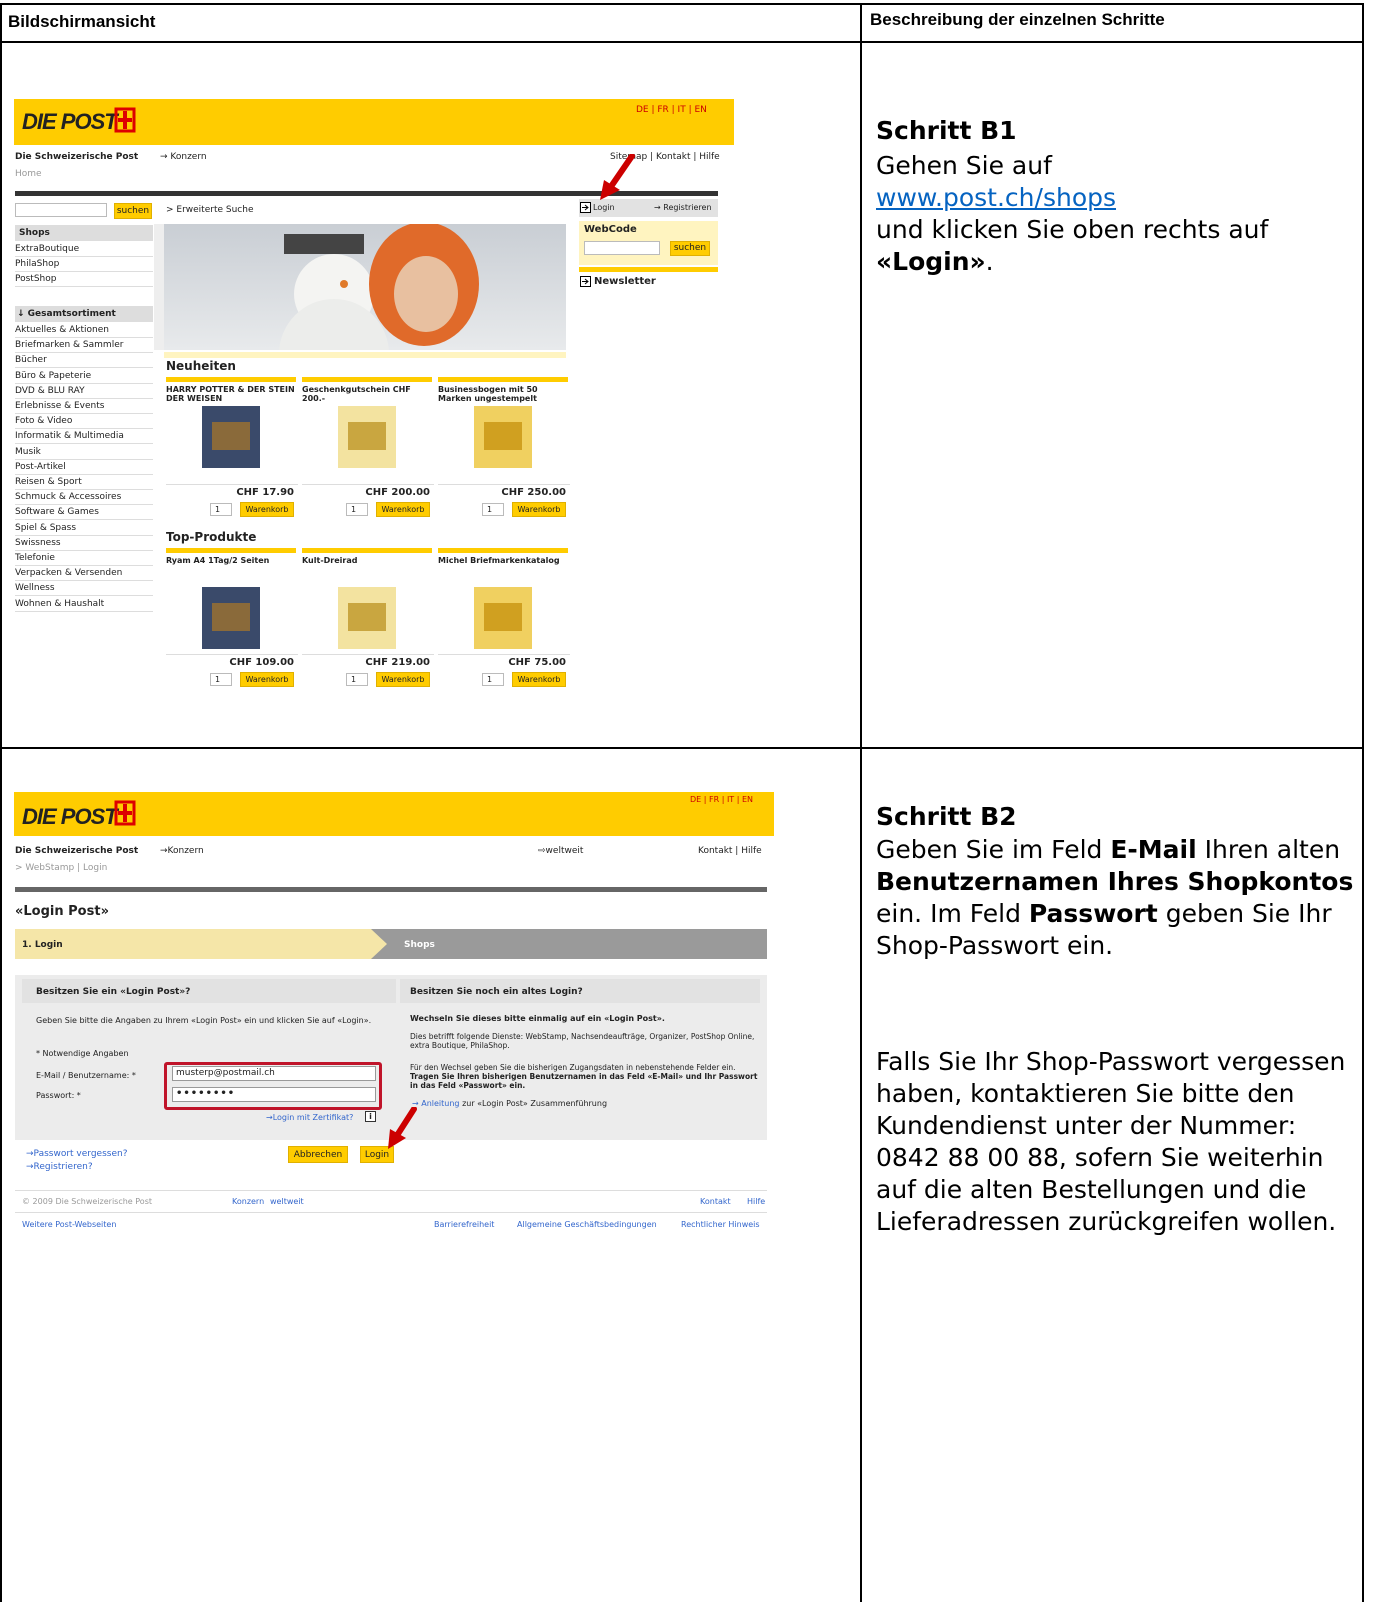  I want to click on sidebar-category-item: Swissness, so click(84, 543).